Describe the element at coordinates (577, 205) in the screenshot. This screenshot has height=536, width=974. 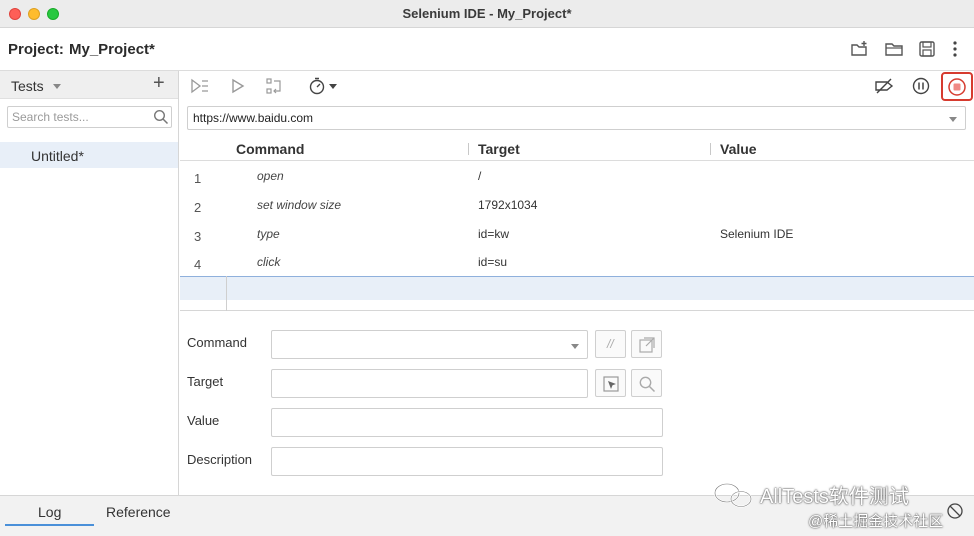
I see `table-row: 2 set window size 1792x1034` at that location.